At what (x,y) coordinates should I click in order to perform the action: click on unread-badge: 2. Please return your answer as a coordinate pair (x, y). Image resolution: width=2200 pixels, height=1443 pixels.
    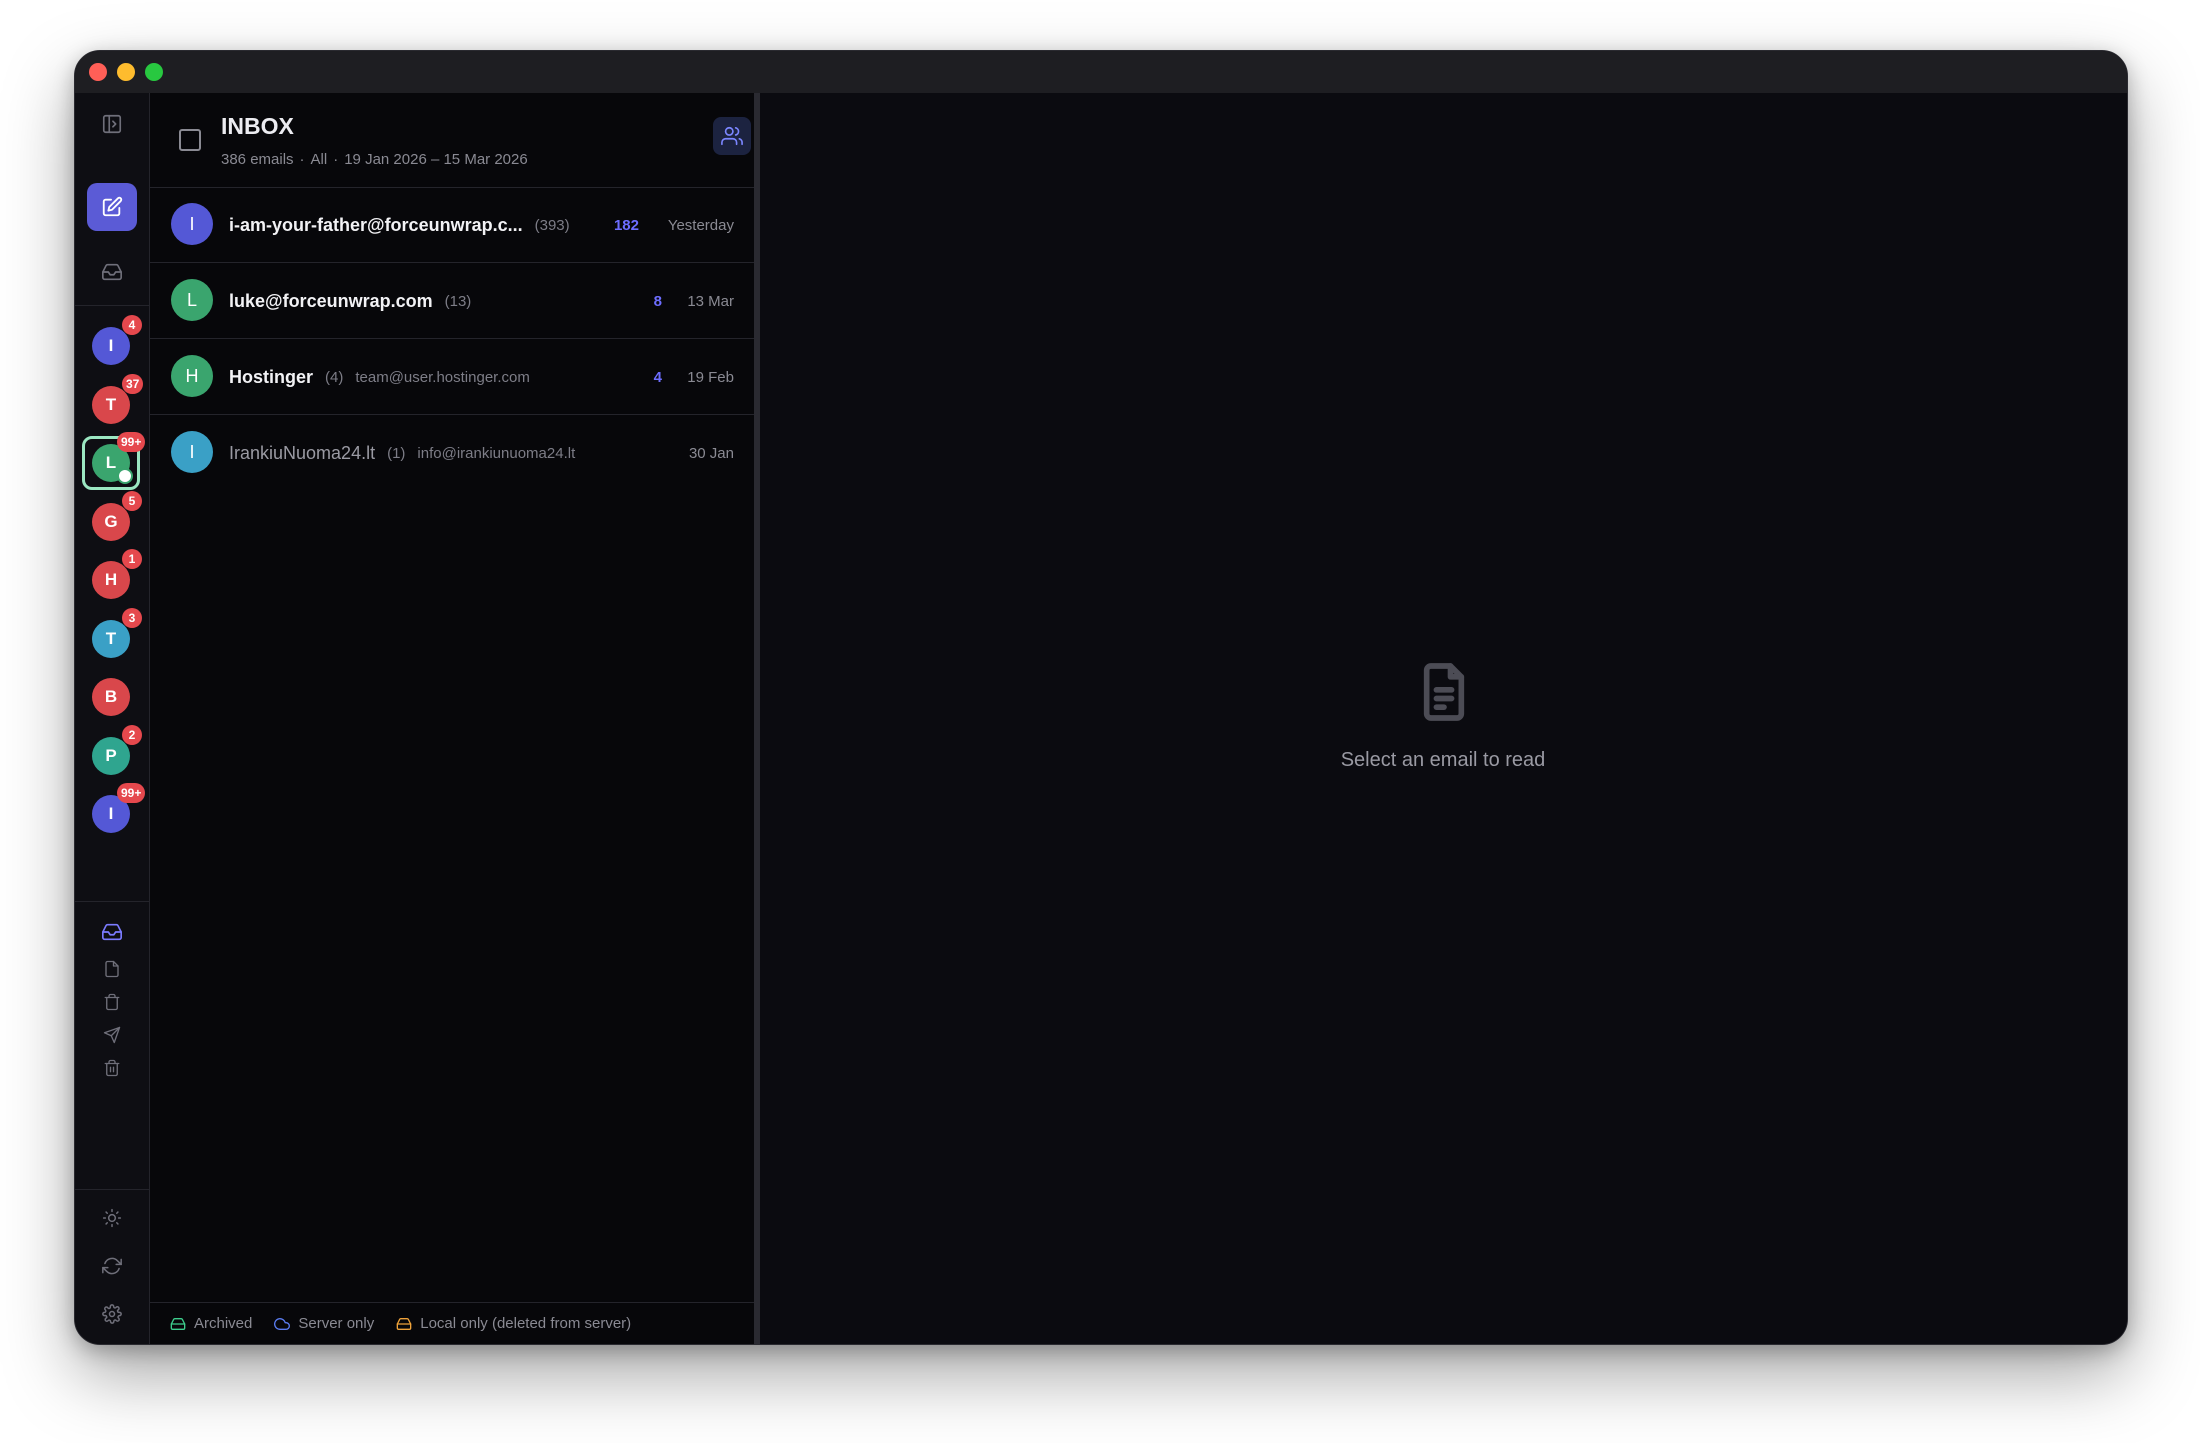
    Looking at the image, I should click on (132, 734).